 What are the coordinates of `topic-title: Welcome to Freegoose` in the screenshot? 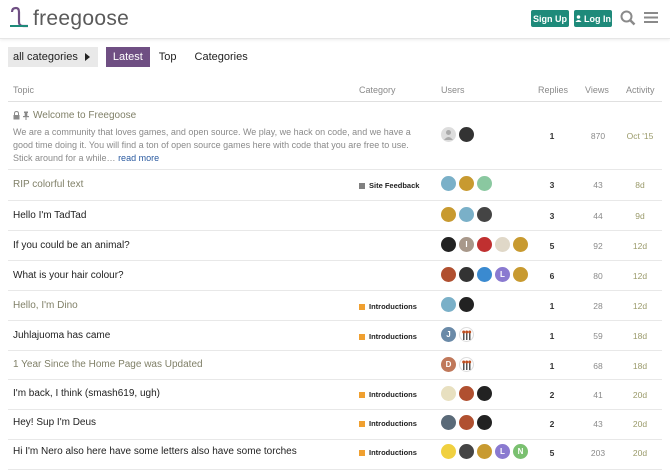 It's located at (74, 115).